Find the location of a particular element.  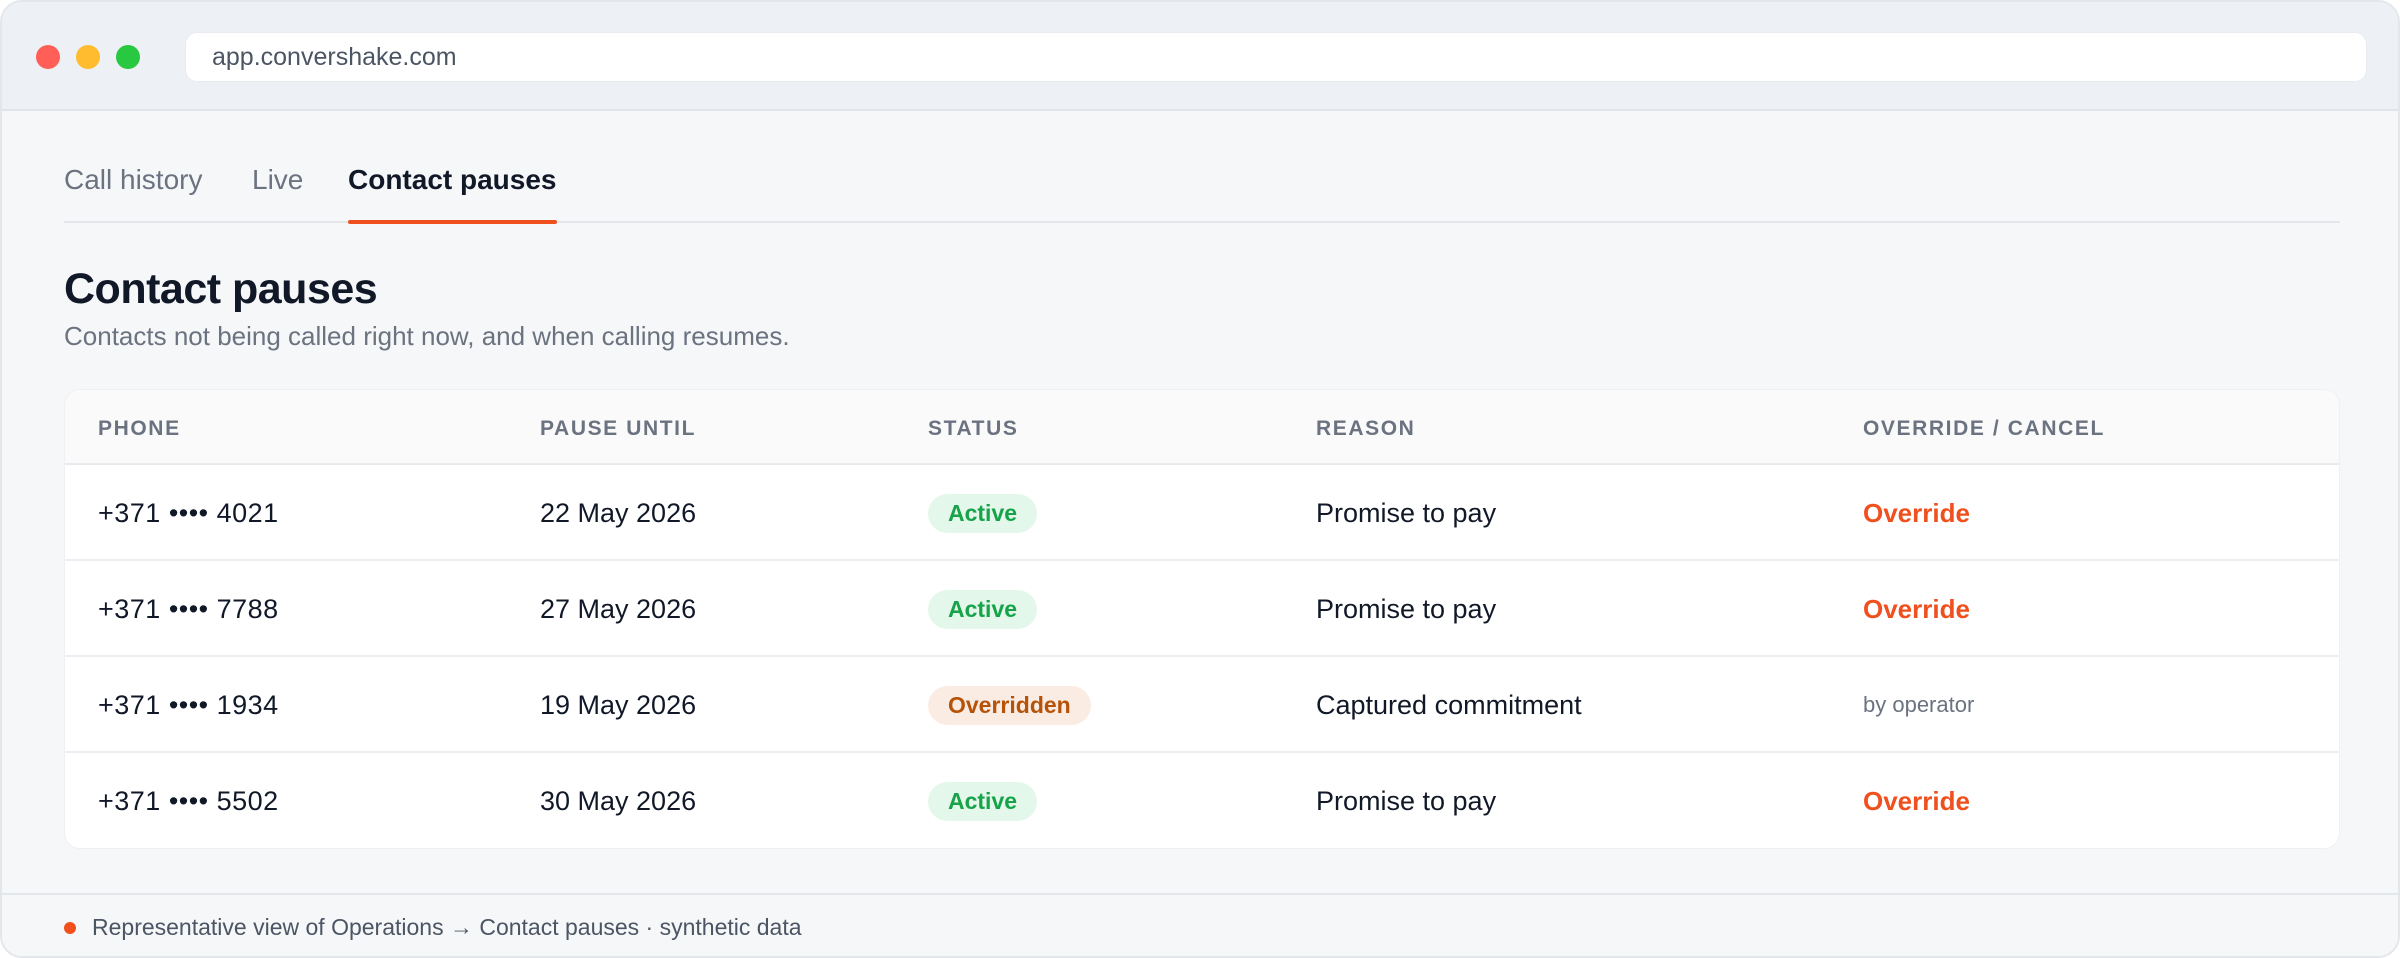

pause-until-cell: 30 May 2026 is located at coordinates (618, 800).